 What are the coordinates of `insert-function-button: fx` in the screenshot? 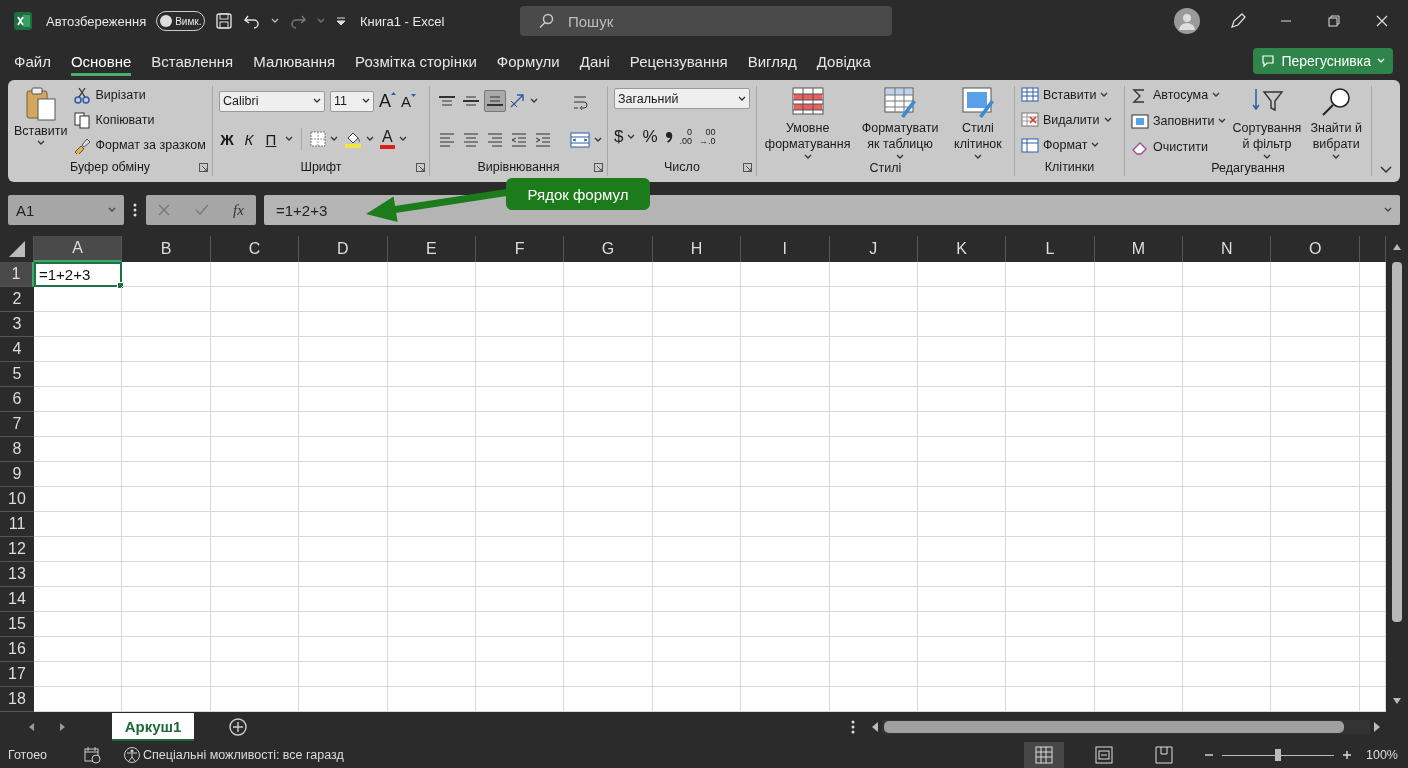 It's located at (238, 210).